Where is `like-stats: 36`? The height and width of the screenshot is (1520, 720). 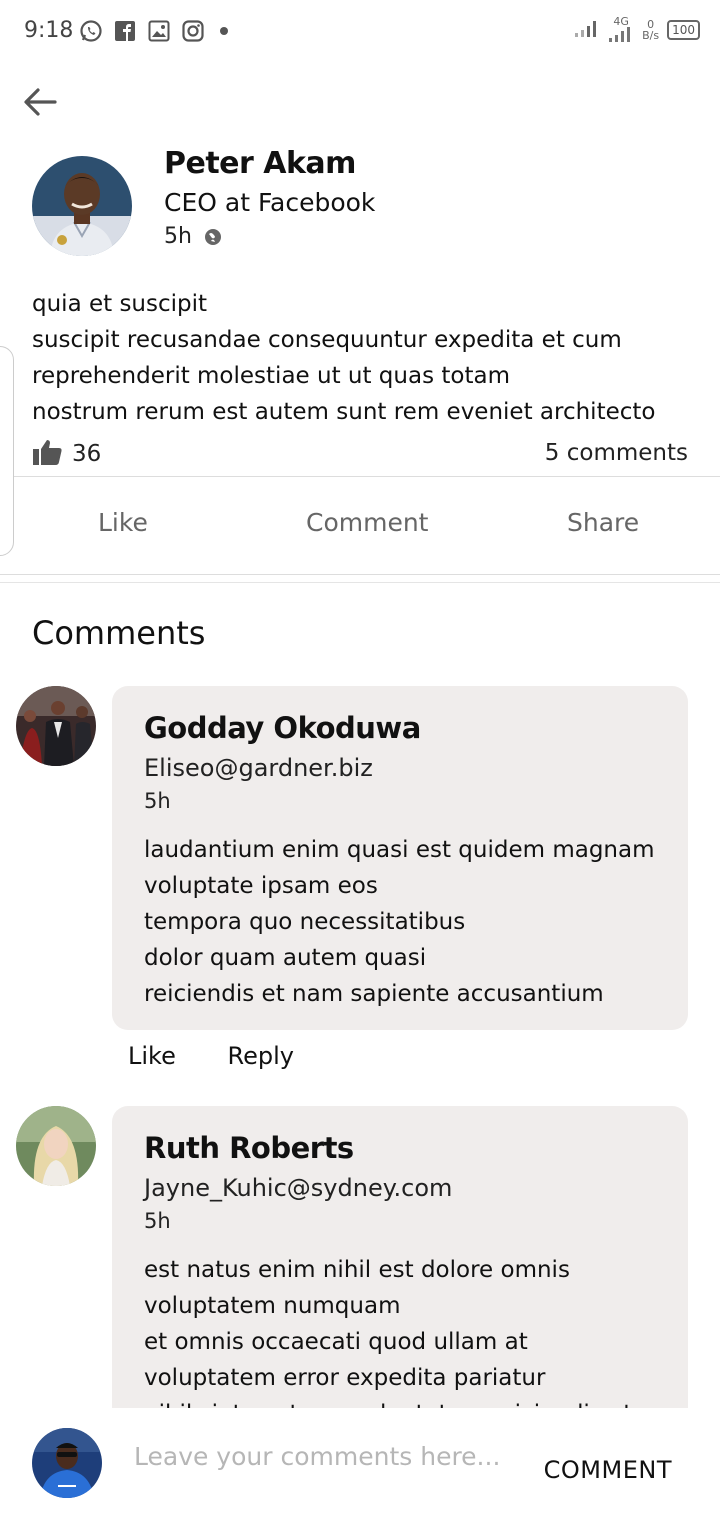 like-stats: 36 is located at coordinates (66, 454).